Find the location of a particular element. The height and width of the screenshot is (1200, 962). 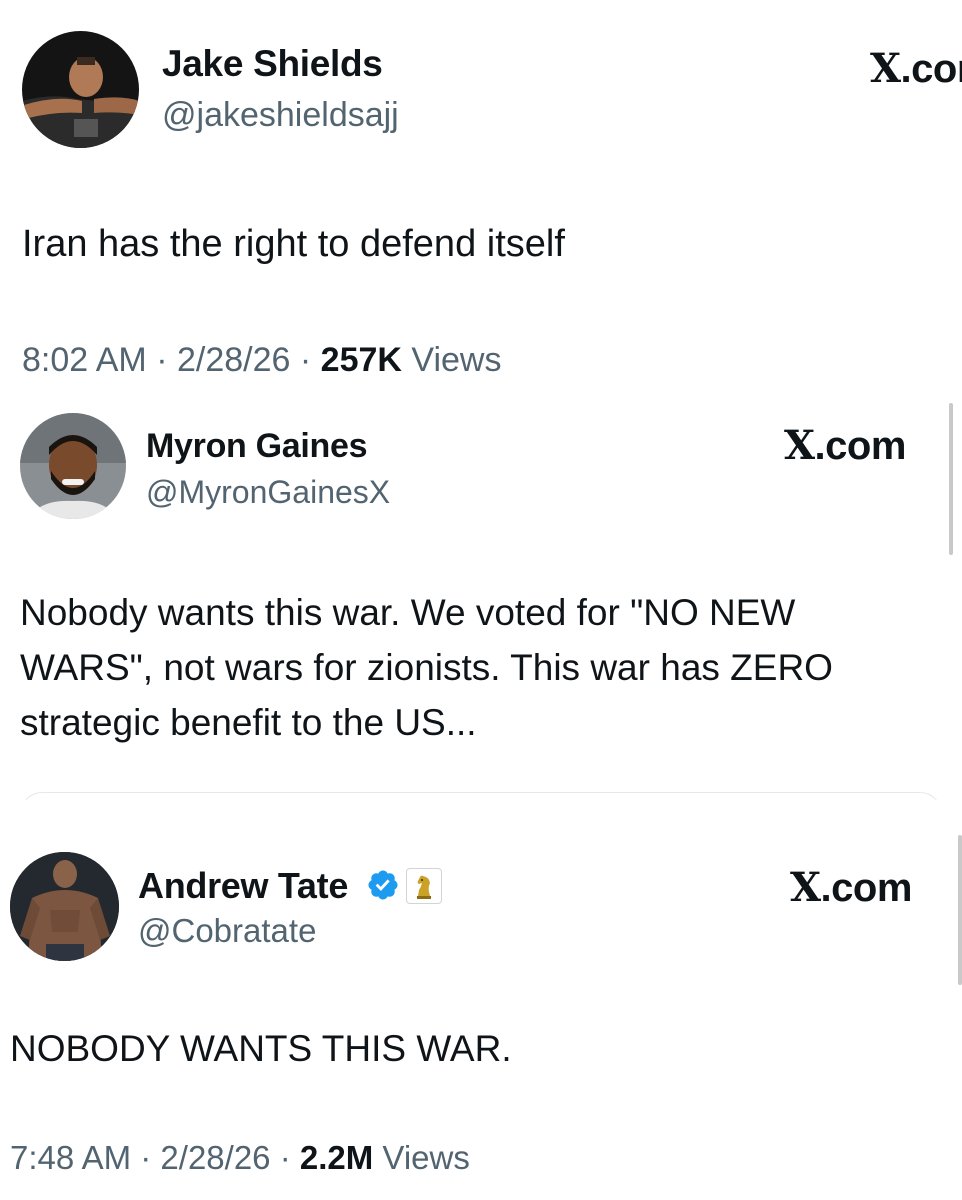

author-handle: @MyronGainesX is located at coordinates (268, 492).